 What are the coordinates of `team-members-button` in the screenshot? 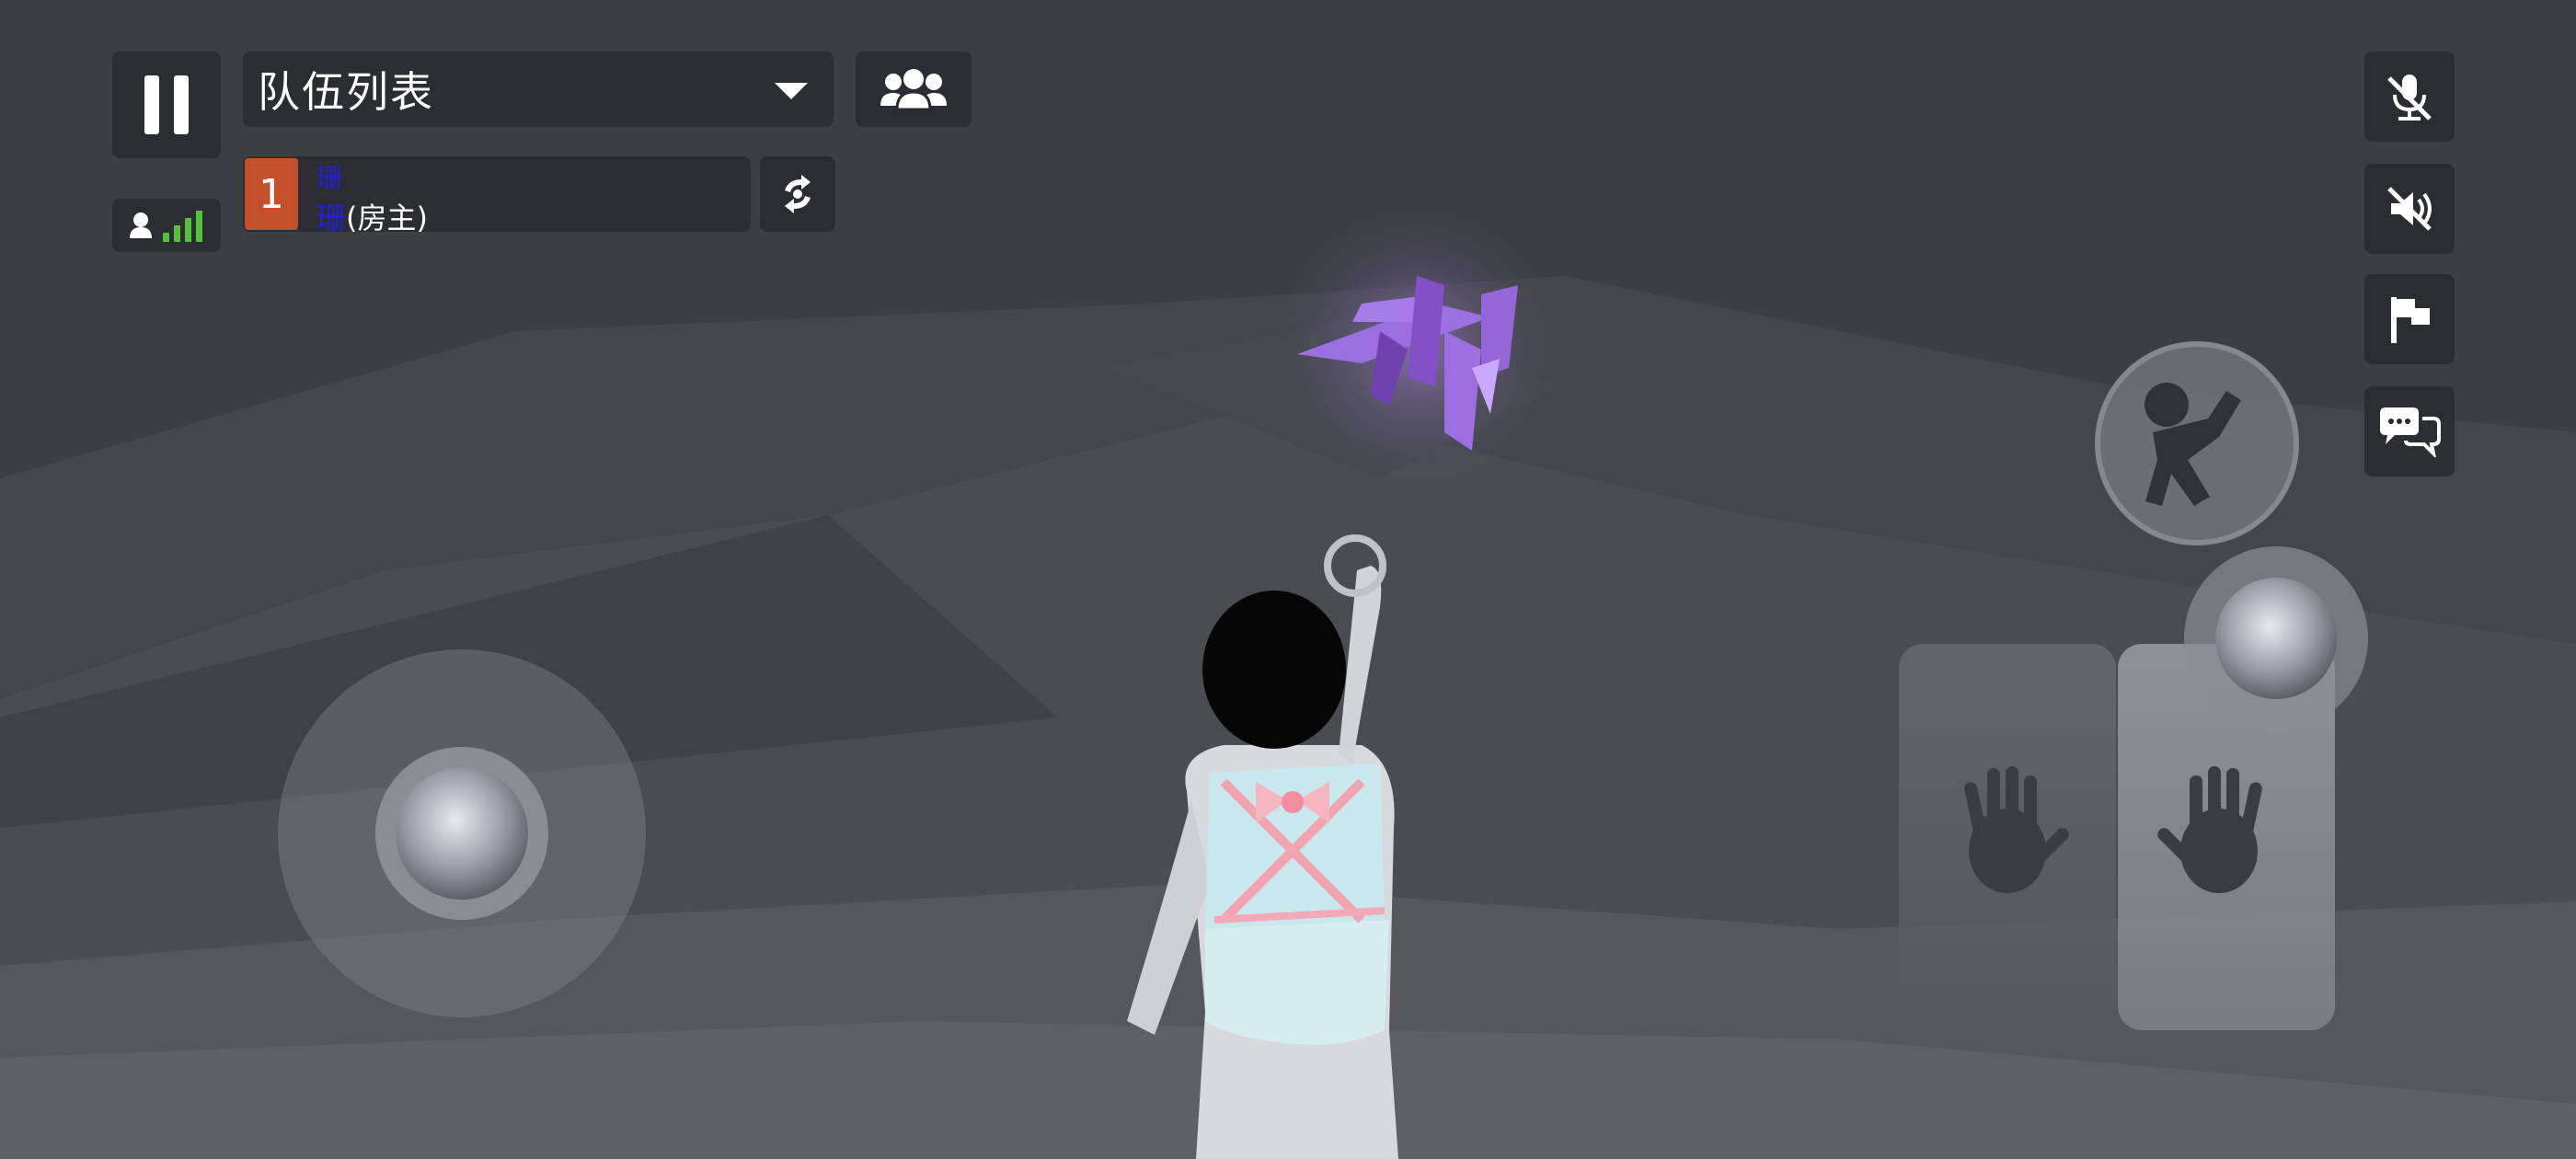 It's located at (914, 89).